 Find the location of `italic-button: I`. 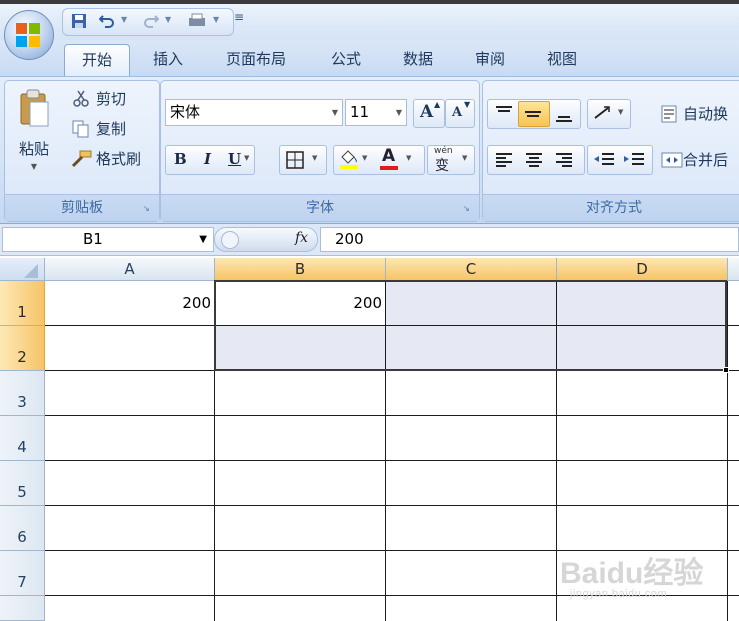

italic-button: I is located at coordinates (207, 159).